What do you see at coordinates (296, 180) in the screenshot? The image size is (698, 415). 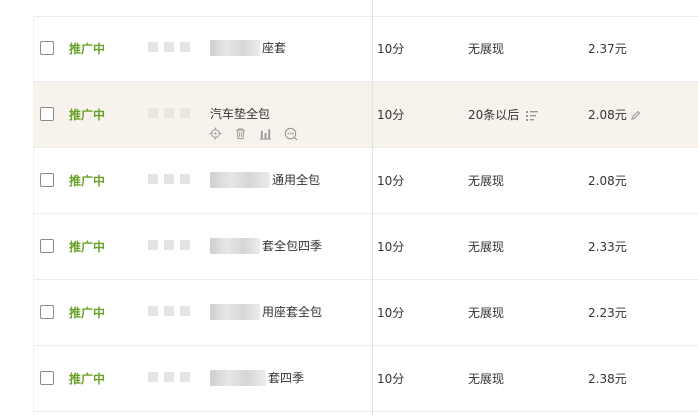 I see `keyword-text: 通用全包` at bounding box center [296, 180].